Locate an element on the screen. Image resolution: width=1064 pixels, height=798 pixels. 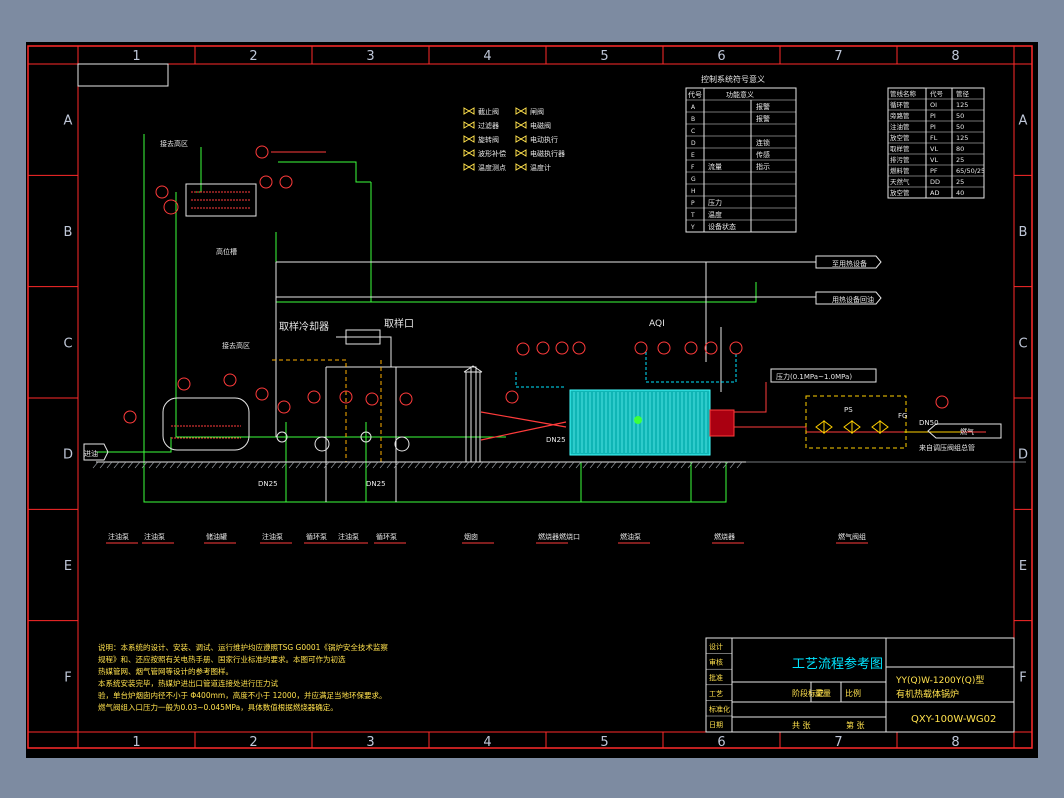
grid-col-top: 4 is located at coordinates (487, 56).